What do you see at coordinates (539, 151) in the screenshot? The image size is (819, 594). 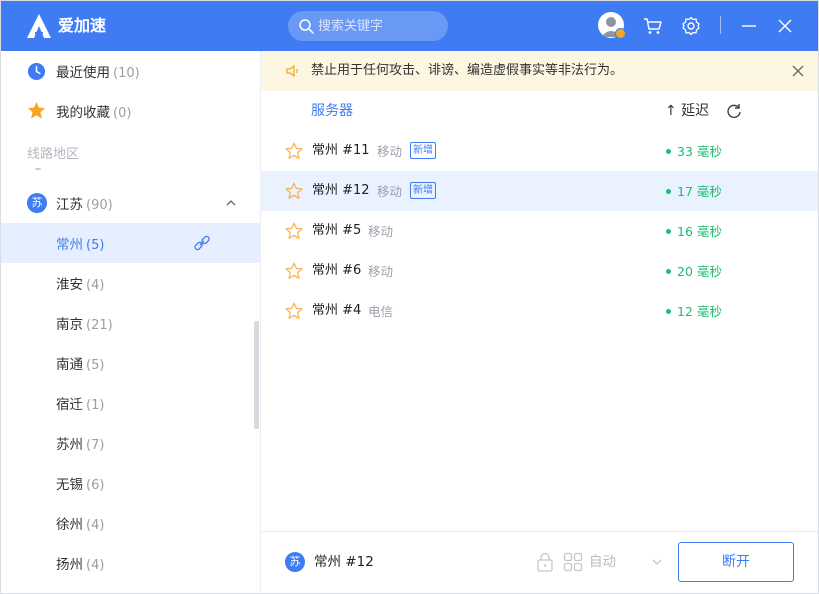 I see `server-row: 常州 #11 移动 新增 33 毫秒` at bounding box center [539, 151].